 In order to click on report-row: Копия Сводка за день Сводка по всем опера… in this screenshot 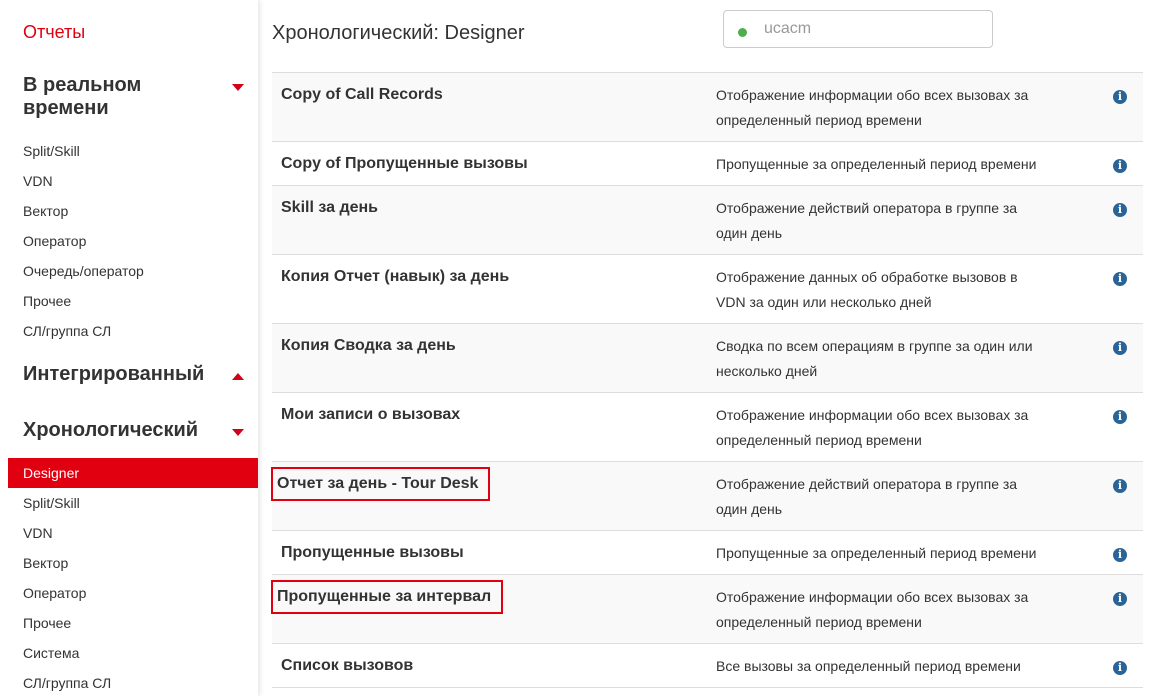, I will do `click(707, 358)`.